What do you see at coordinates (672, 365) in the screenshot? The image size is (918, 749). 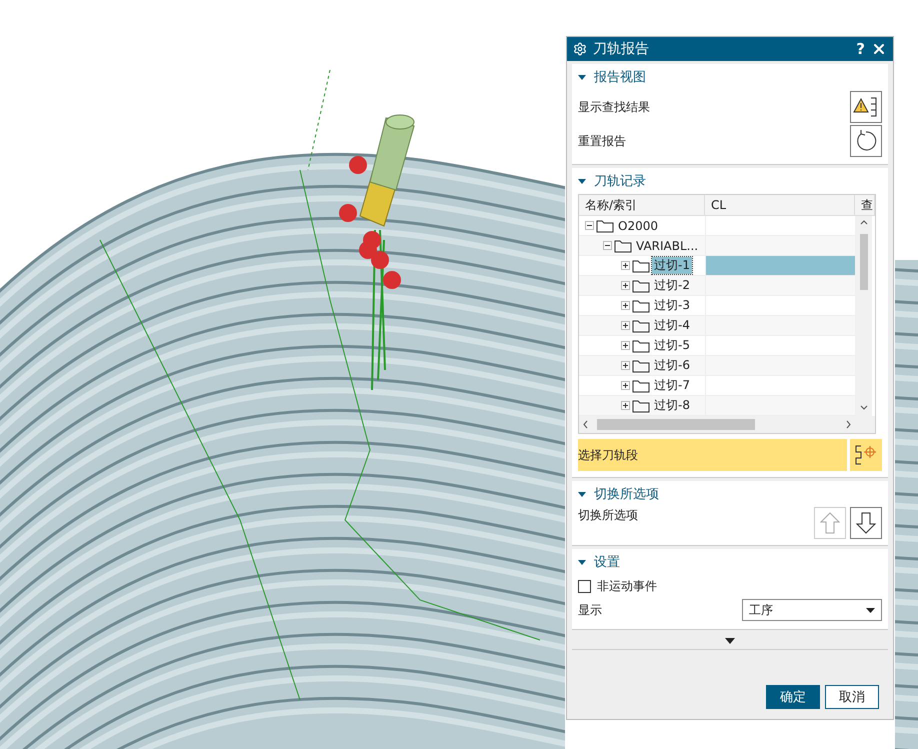 I see `tree-node: 过切-6` at bounding box center [672, 365].